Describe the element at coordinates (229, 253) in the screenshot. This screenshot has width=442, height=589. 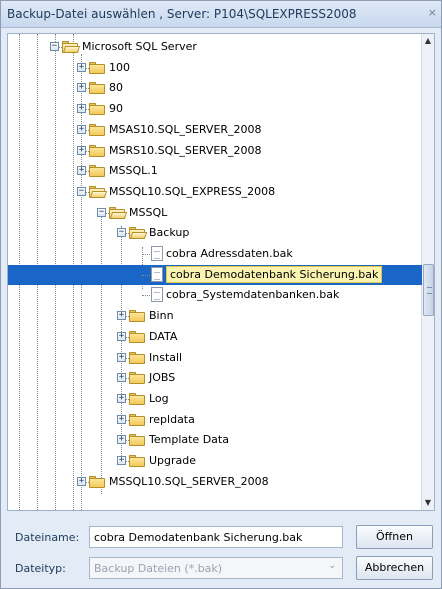
I see `tree-item-label: cobra Adressdaten.bak` at that location.